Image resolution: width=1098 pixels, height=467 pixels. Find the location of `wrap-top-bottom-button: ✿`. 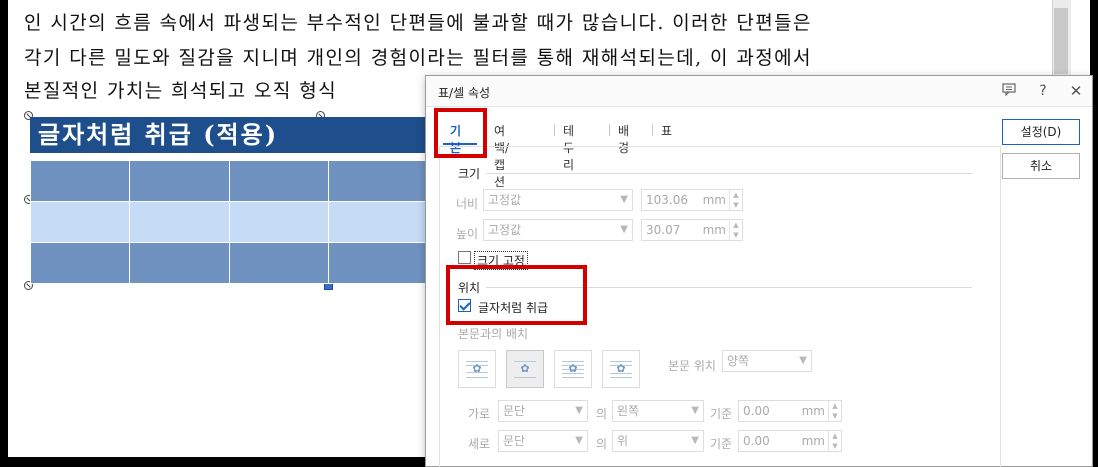

wrap-top-bottom-button: ✿ is located at coordinates (525, 369).